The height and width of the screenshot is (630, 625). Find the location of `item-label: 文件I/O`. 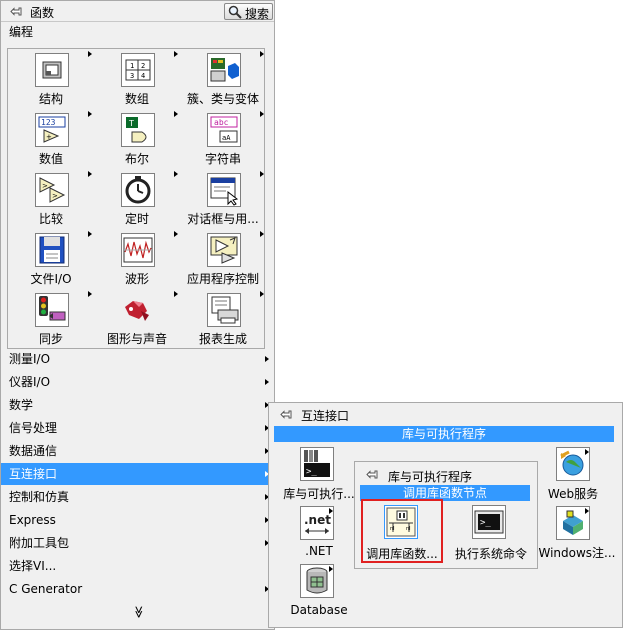

item-label: 文件I/O is located at coordinates (51, 279).